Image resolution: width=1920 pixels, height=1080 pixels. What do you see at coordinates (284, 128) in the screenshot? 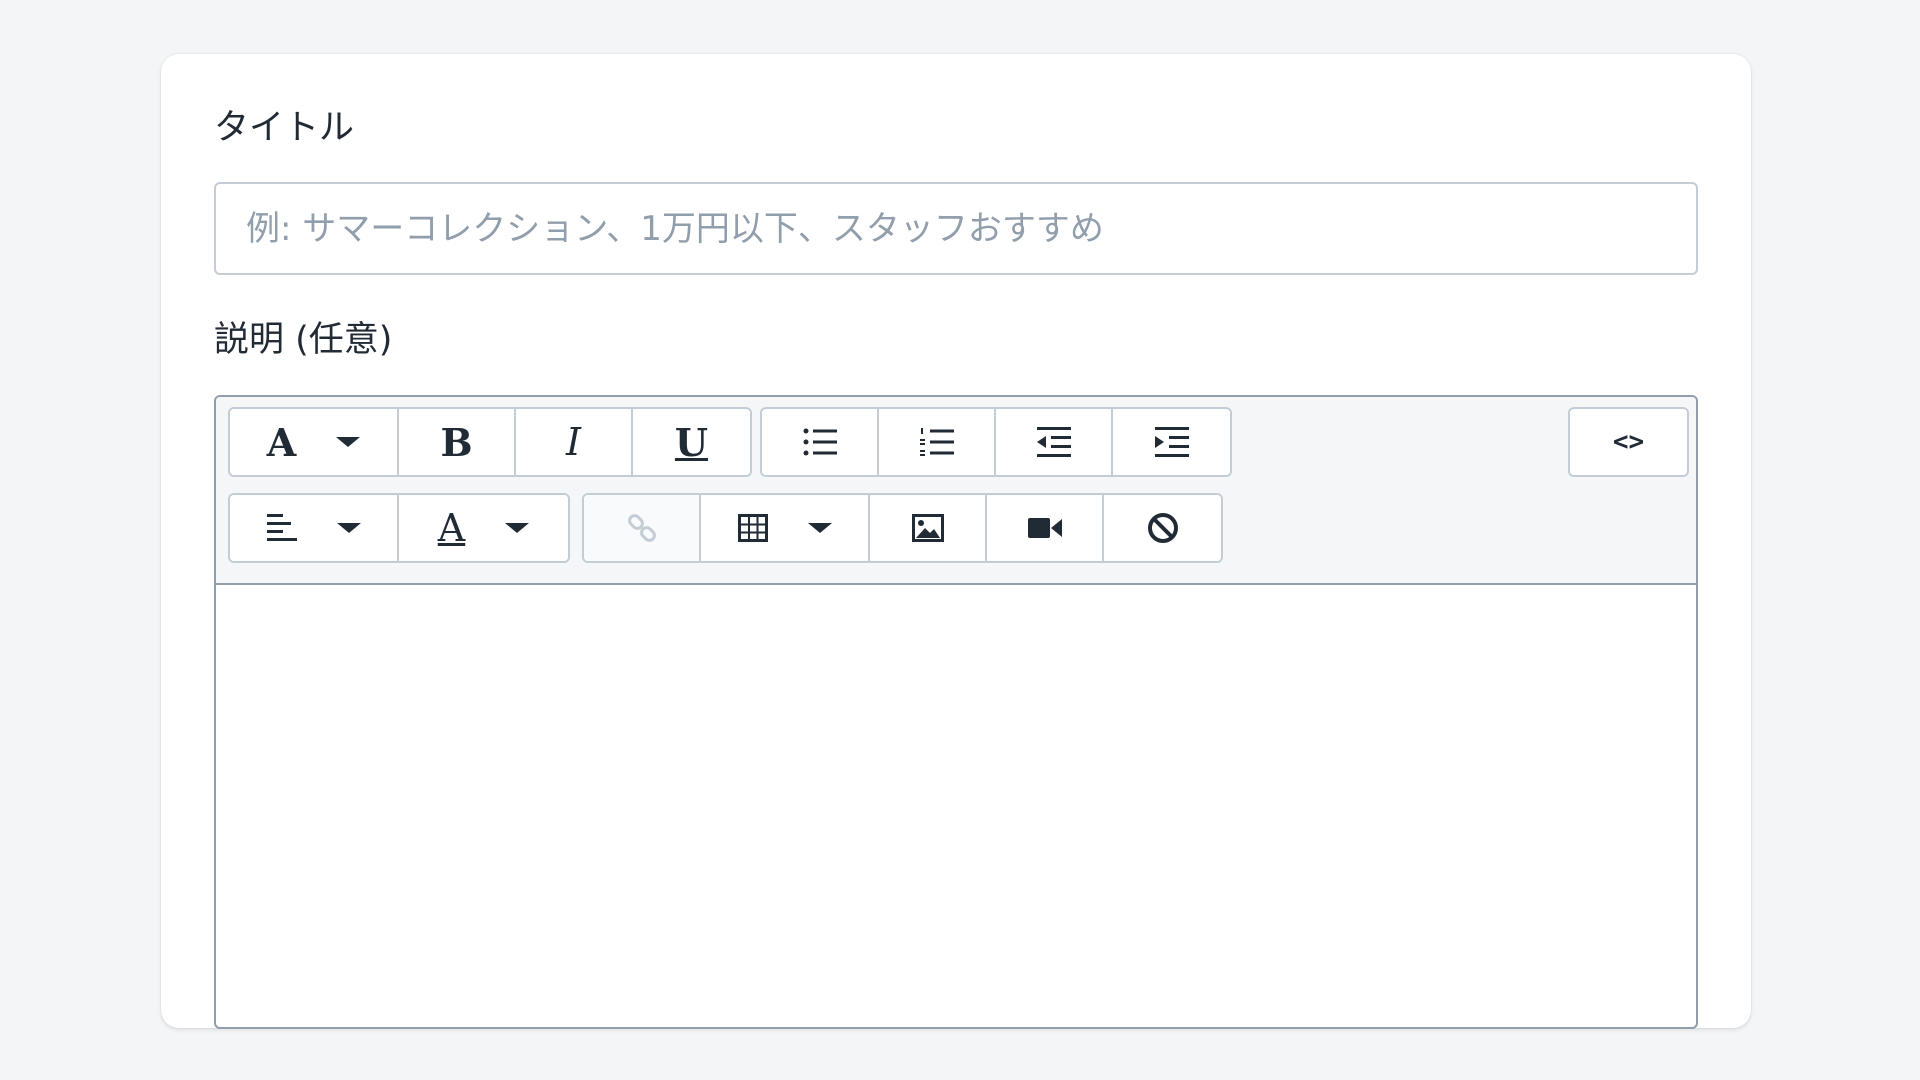
I see `title-label: タイトル` at bounding box center [284, 128].